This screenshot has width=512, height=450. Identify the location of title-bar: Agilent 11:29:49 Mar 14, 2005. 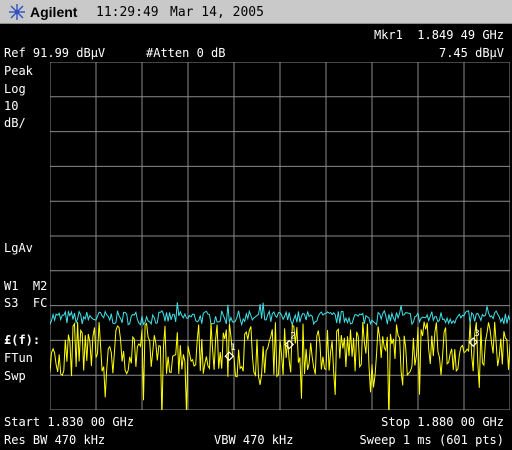
(256, 12).